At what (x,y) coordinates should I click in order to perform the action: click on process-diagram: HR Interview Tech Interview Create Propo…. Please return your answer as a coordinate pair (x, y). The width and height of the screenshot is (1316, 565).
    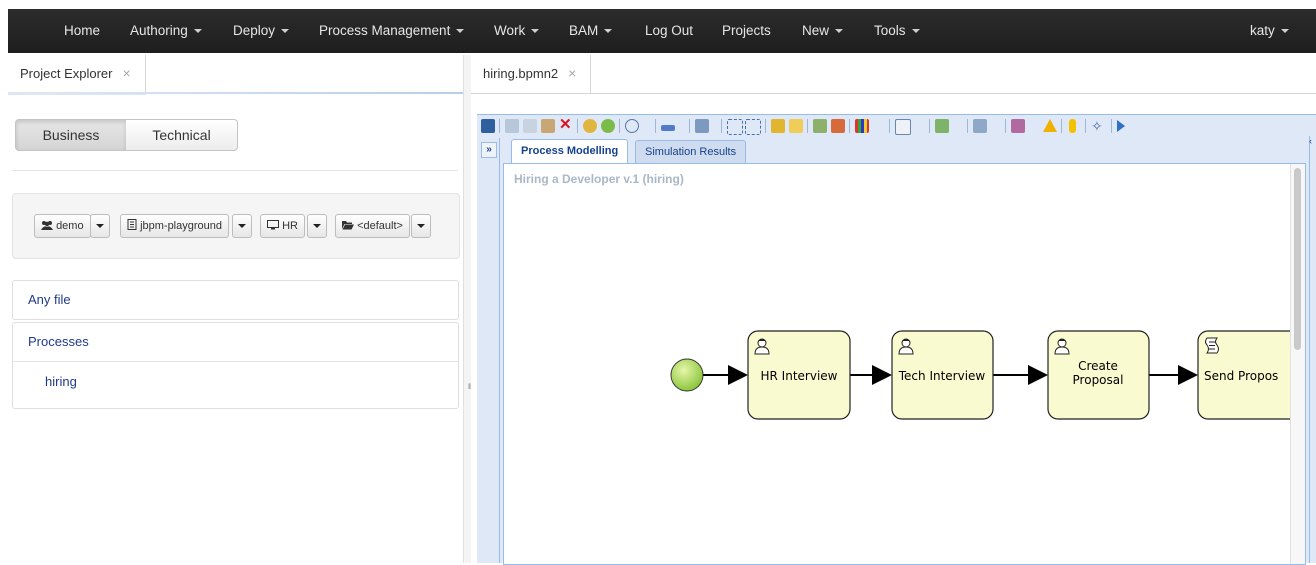
    Looking at the image, I should click on (980, 375).